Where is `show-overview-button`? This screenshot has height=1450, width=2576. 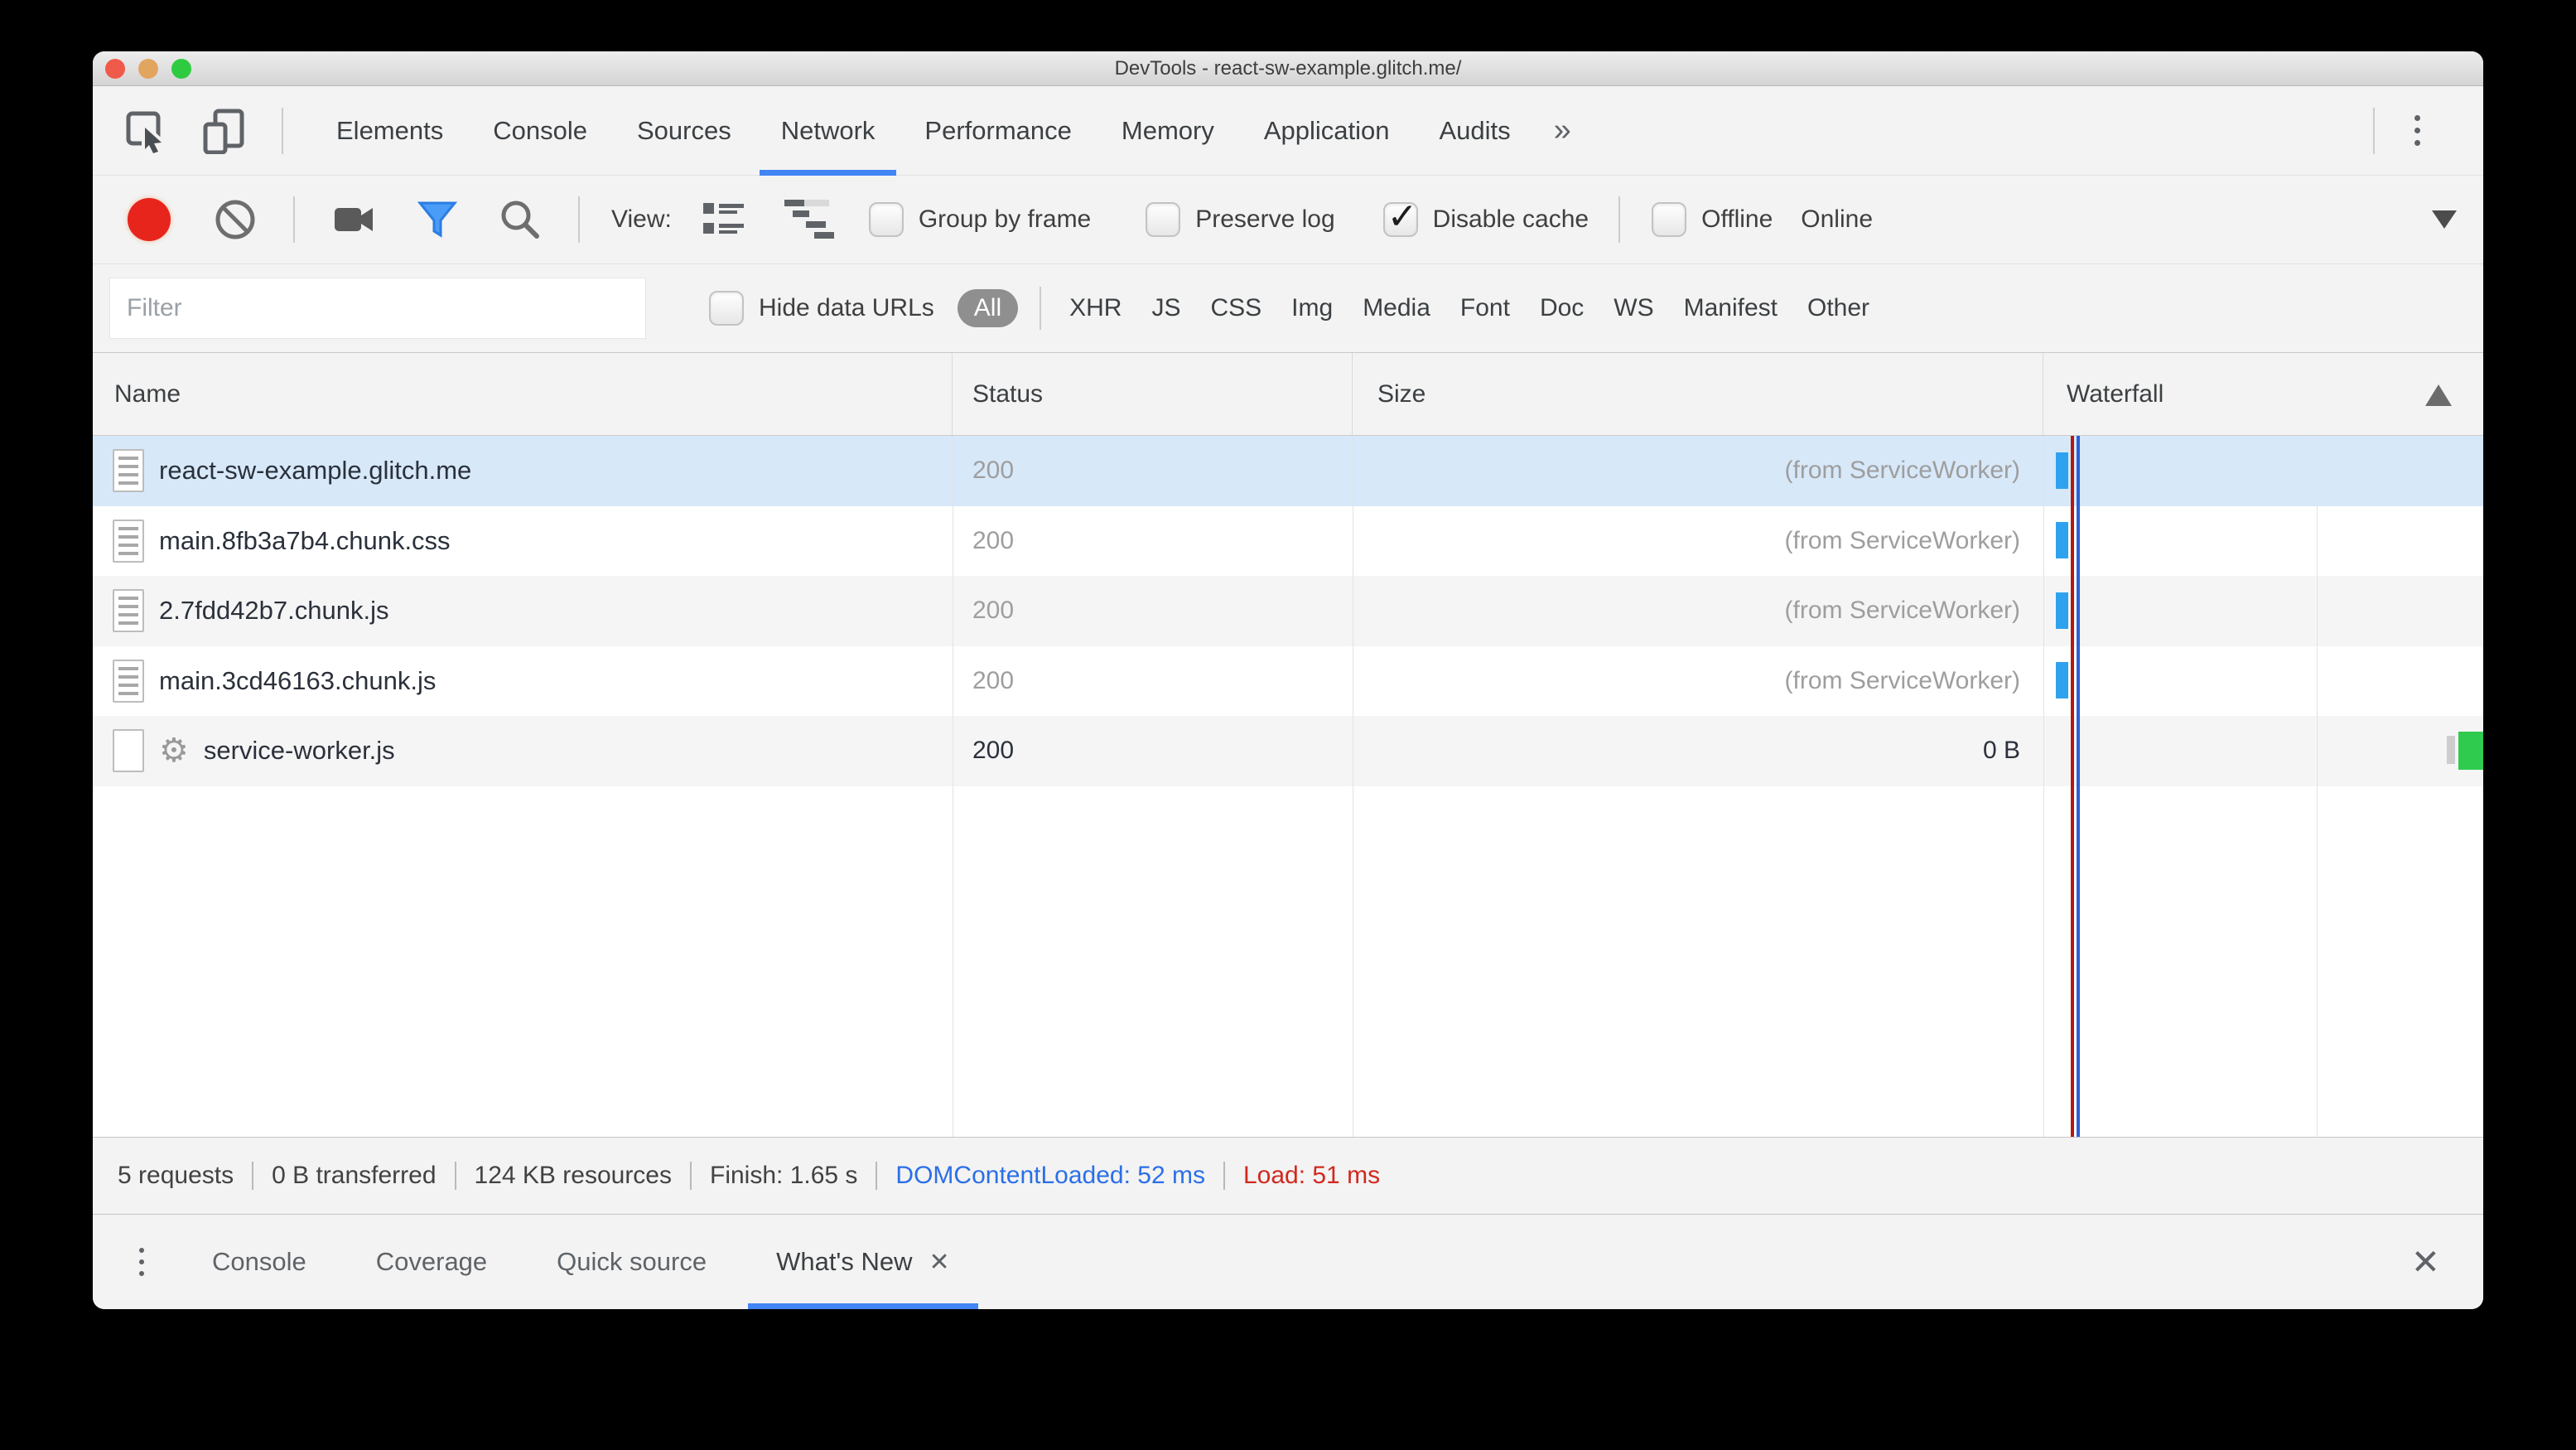 show-overview-button is located at coordinates (808, 219).